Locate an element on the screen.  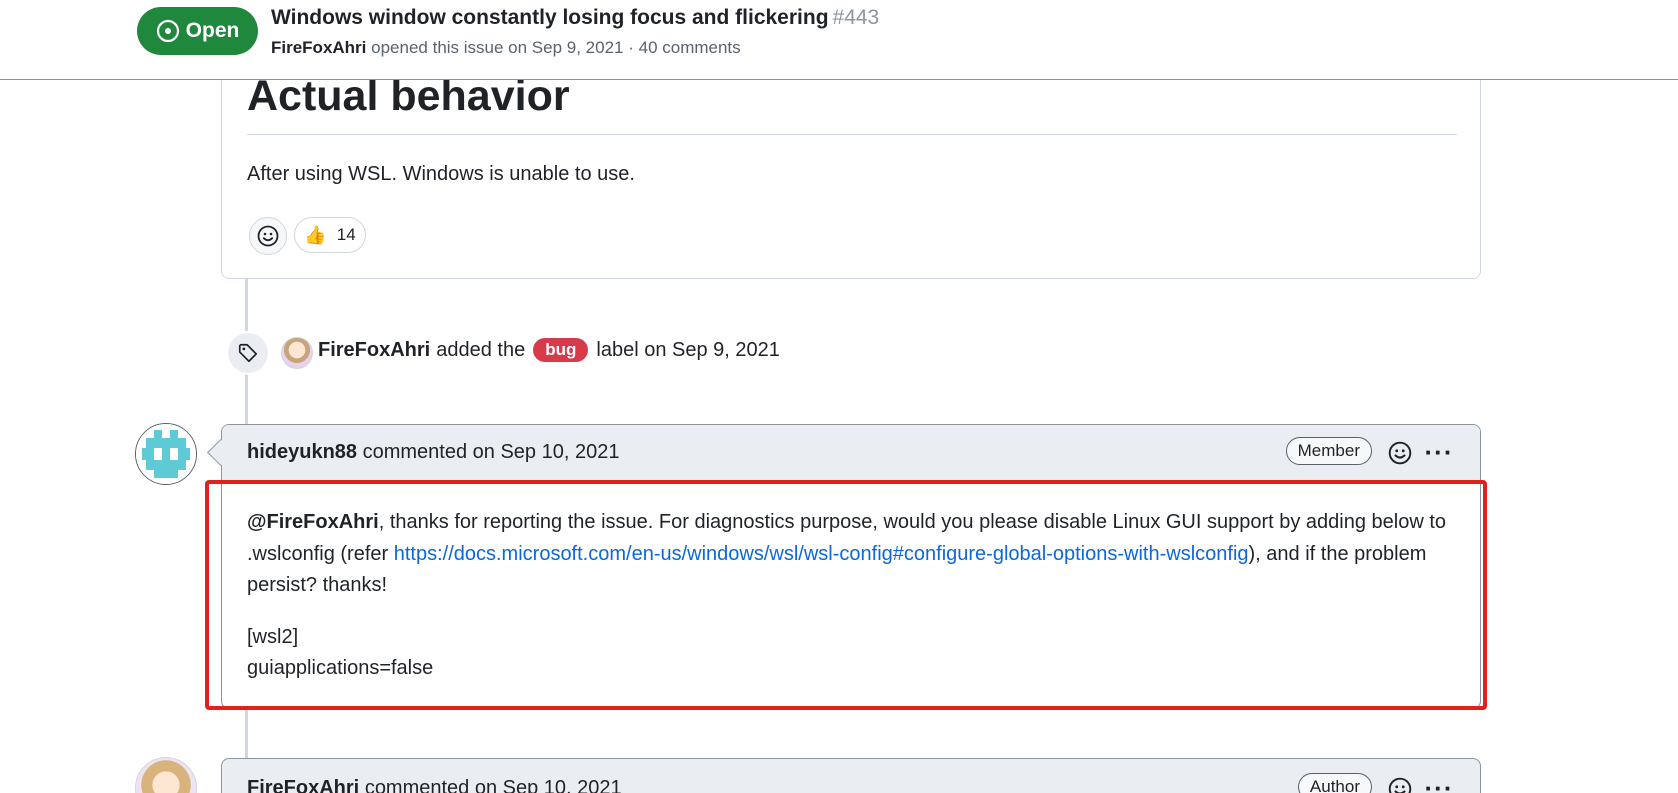
tag-icon is located at coordinates (248, 353).